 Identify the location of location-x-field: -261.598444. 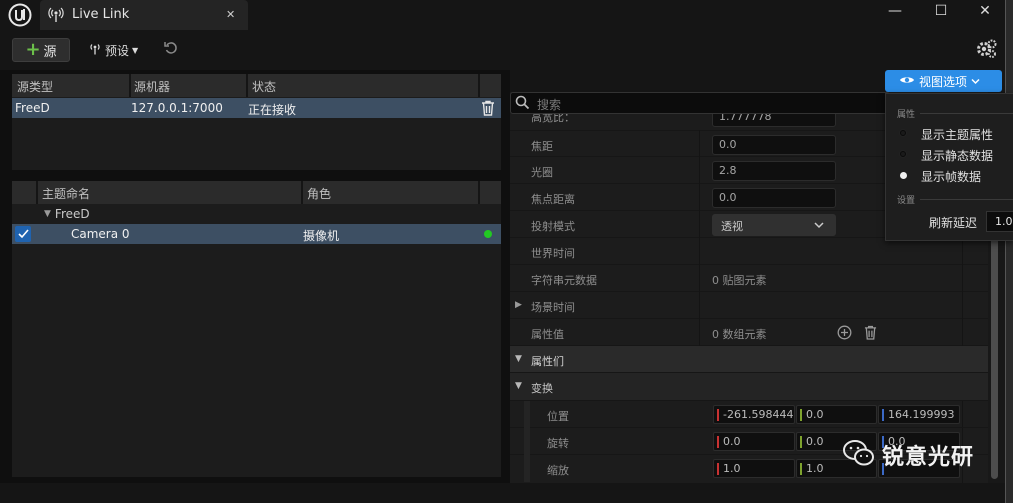
(754, 414).